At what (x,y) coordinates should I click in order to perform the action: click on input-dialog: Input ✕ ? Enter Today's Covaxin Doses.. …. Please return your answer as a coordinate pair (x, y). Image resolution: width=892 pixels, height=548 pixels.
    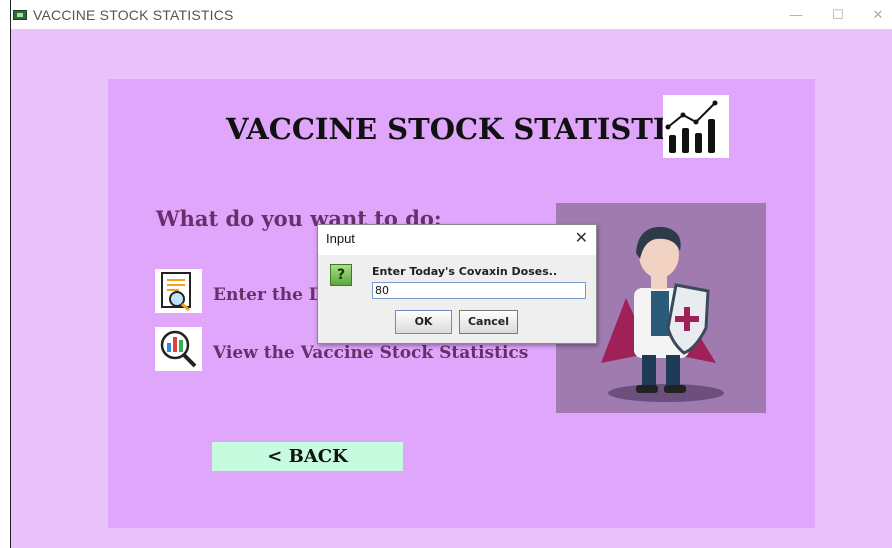
    Looking at the image, I should click on (457, 284).